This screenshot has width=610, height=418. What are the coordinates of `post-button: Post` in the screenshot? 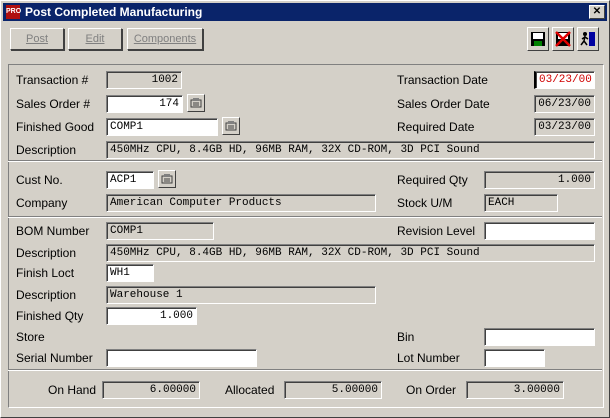 It's located at (37, 39).